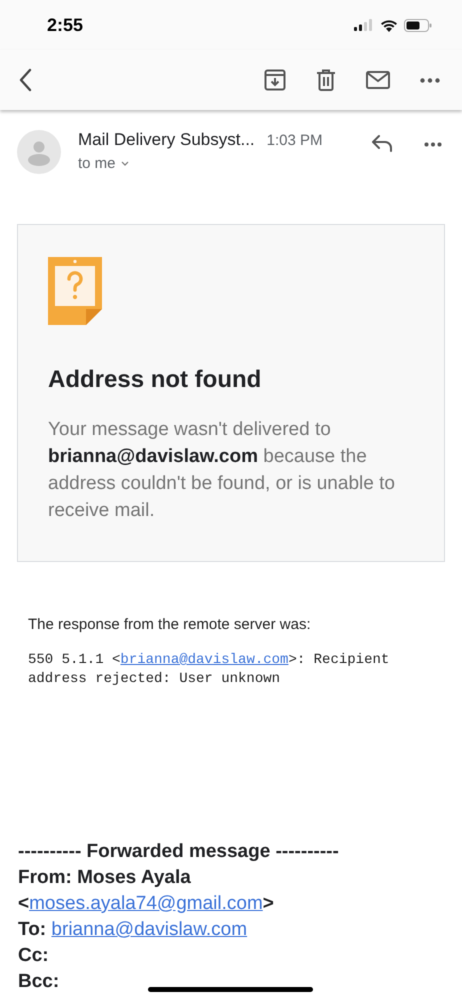  I want to click on archive-icon, so click(275, 80).